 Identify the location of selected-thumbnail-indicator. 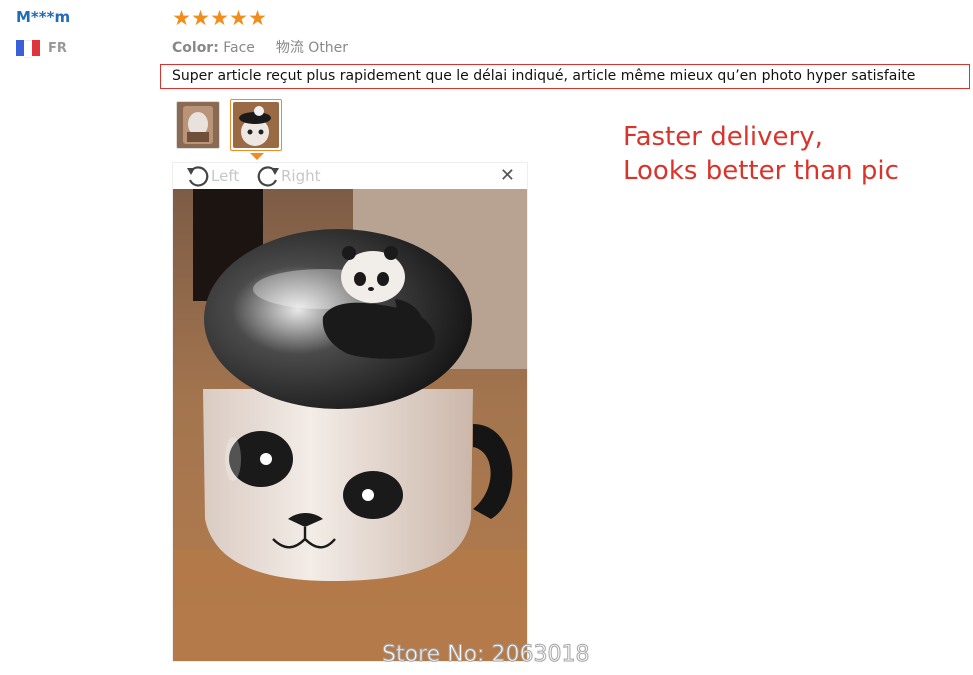
(257, 156).